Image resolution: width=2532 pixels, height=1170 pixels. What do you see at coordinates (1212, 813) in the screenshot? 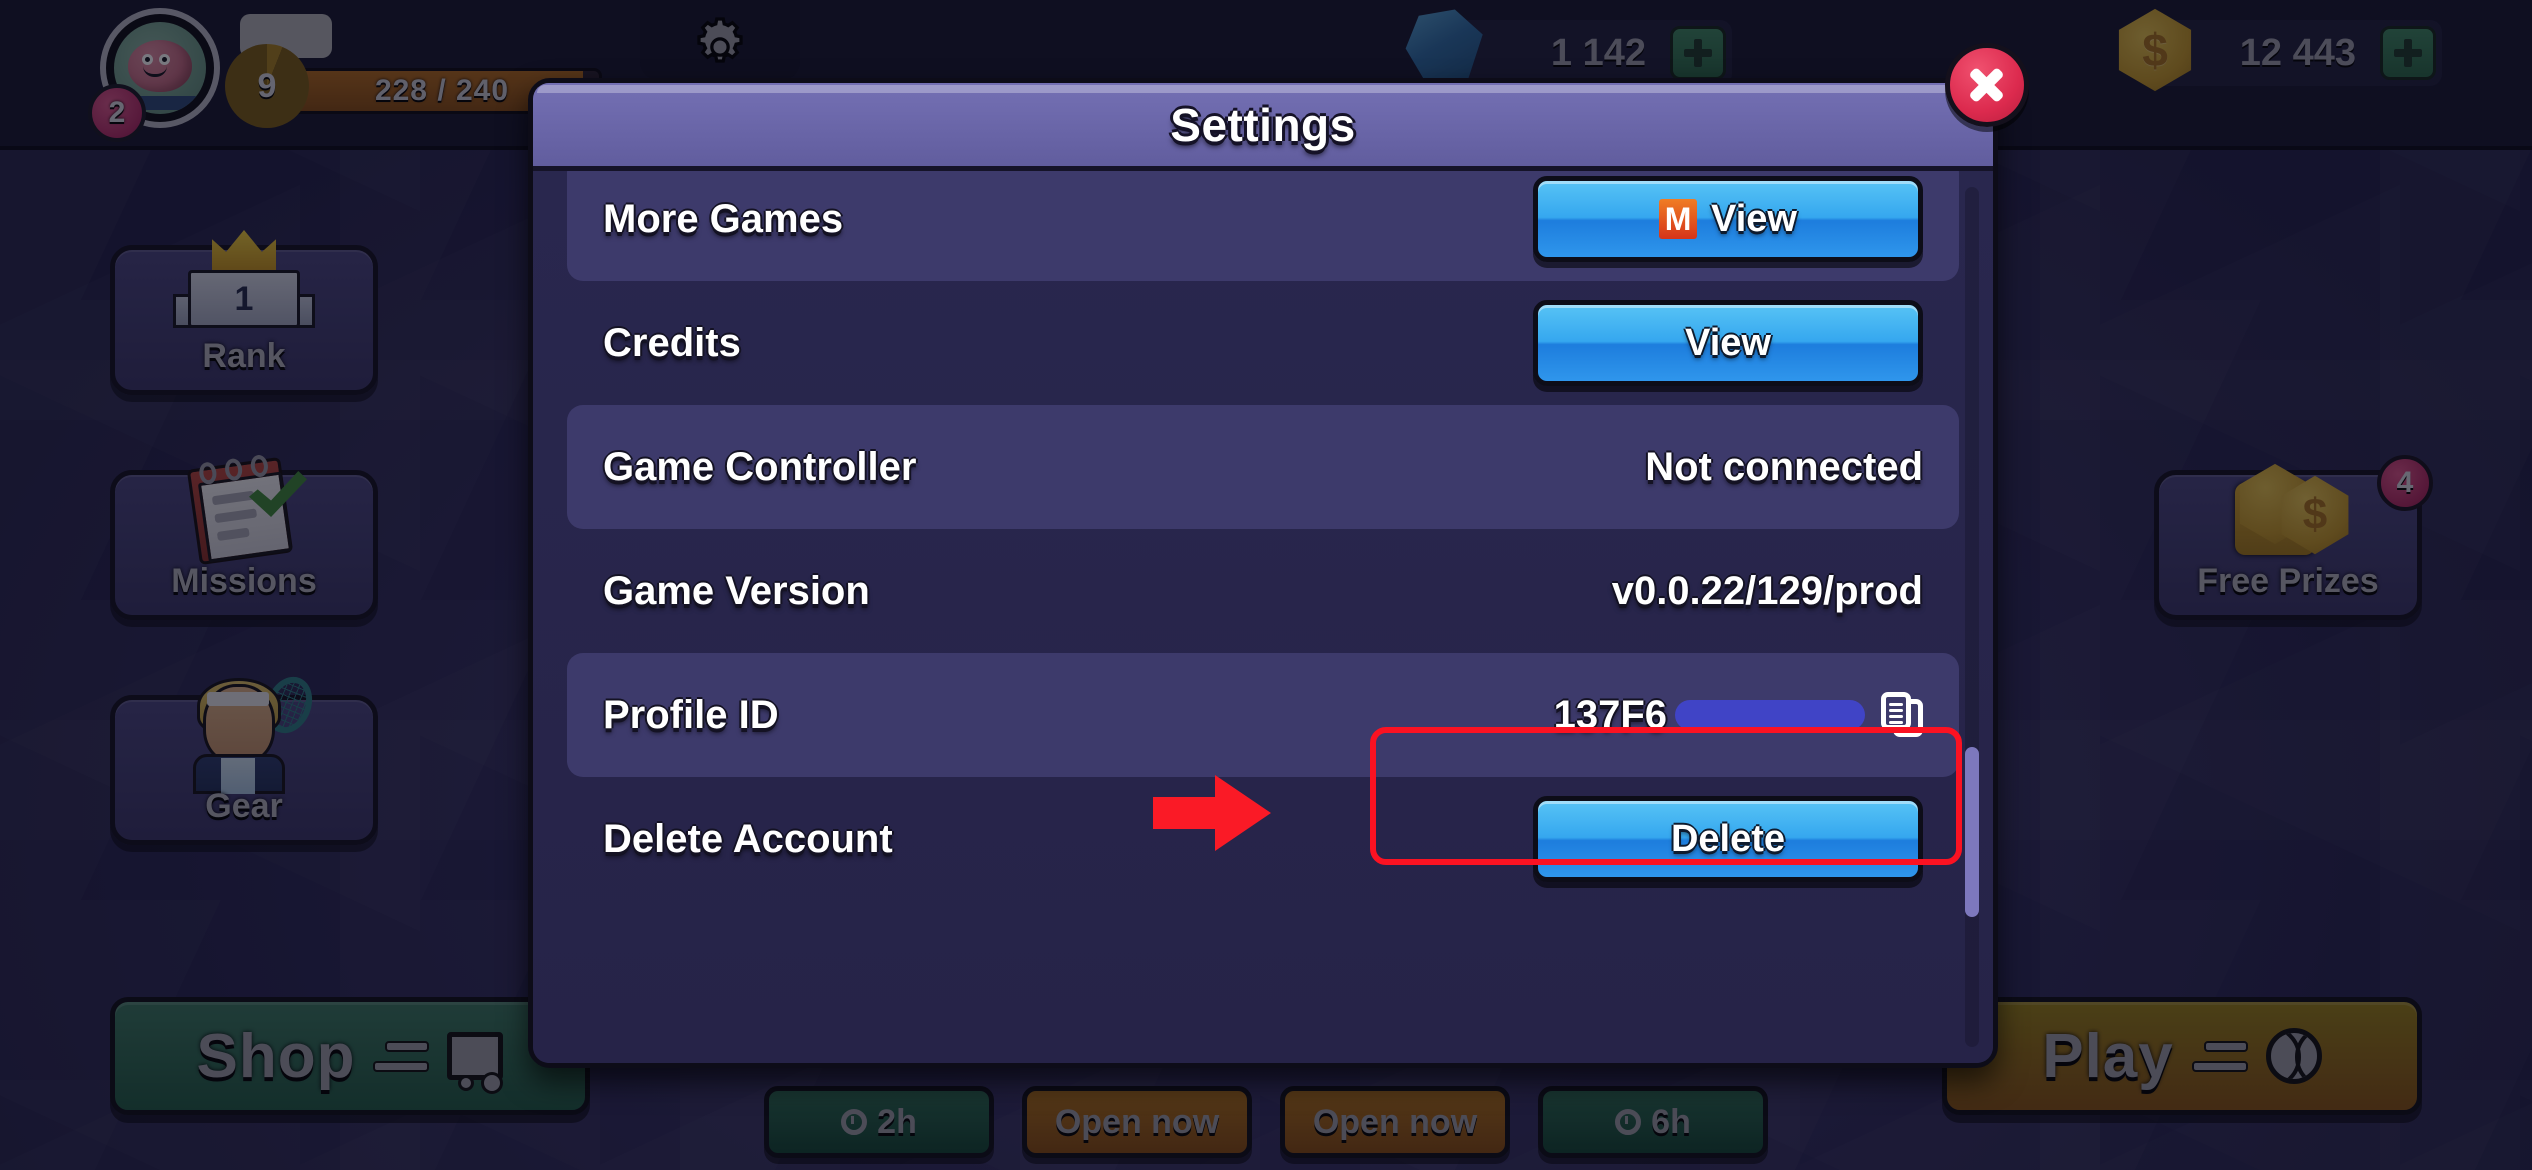
I see `annotation-arrow-icon` at bounding box center [1212, 813].